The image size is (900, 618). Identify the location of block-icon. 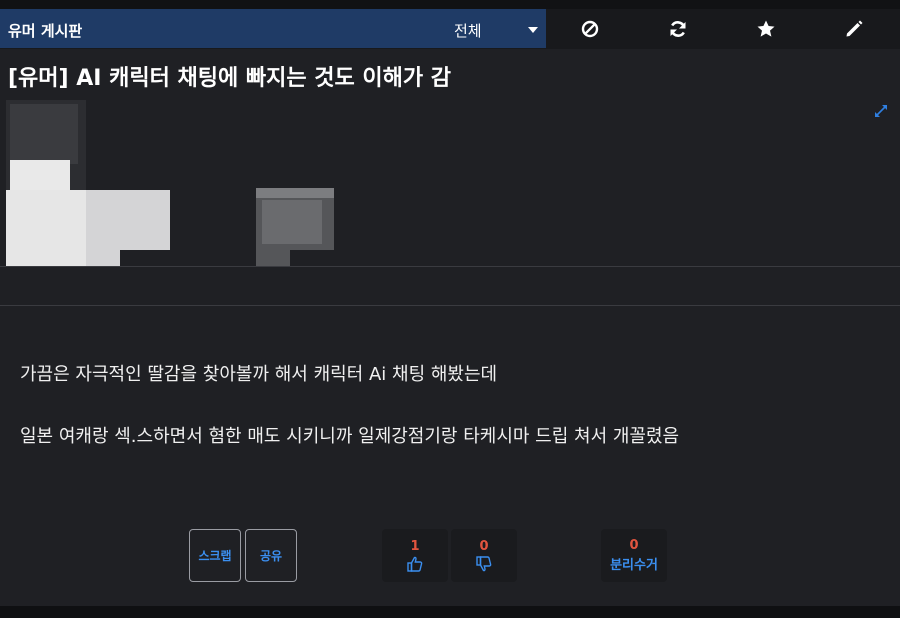
(590, 28).